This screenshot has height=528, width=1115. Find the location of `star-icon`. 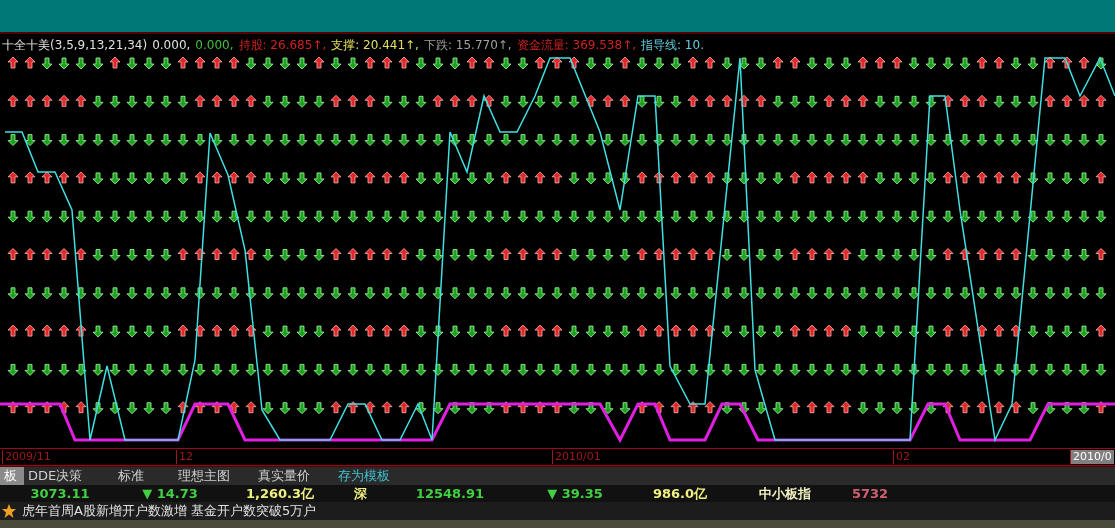

star-icon is located at coordinates (9, 511).